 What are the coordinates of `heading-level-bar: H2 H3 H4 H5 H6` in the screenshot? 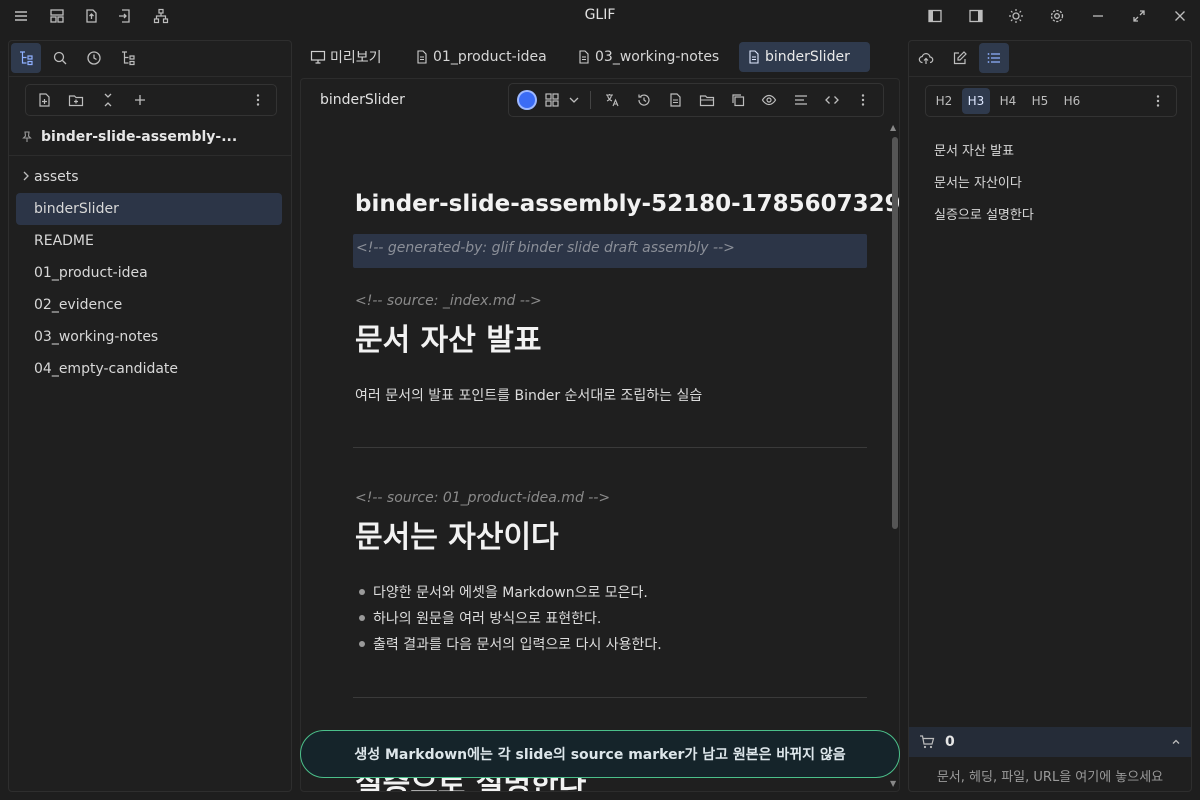 It's located at (1051, 101).